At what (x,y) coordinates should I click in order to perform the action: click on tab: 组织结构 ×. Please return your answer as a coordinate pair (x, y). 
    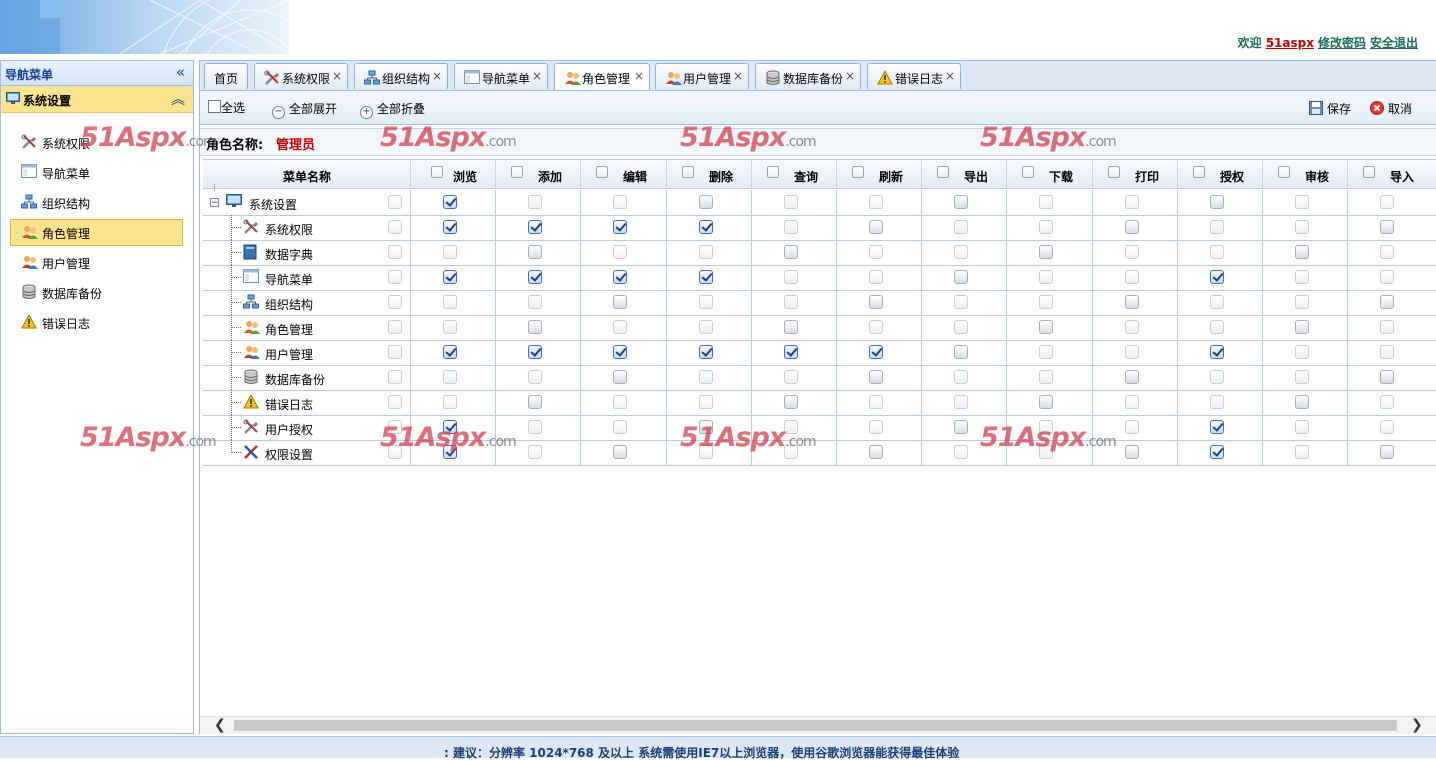
    Looking at the image, I should click on (401, 76).